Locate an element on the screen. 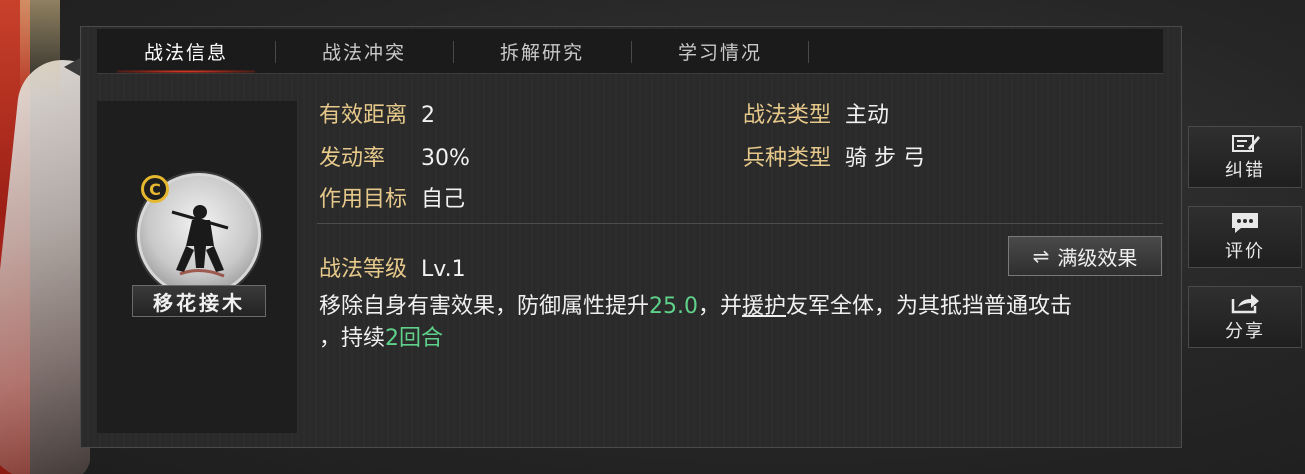 Image resolution: width=1305 pixels, height=474 pixels. skill-name: 移花接木 is located at coordinates (199, 301).